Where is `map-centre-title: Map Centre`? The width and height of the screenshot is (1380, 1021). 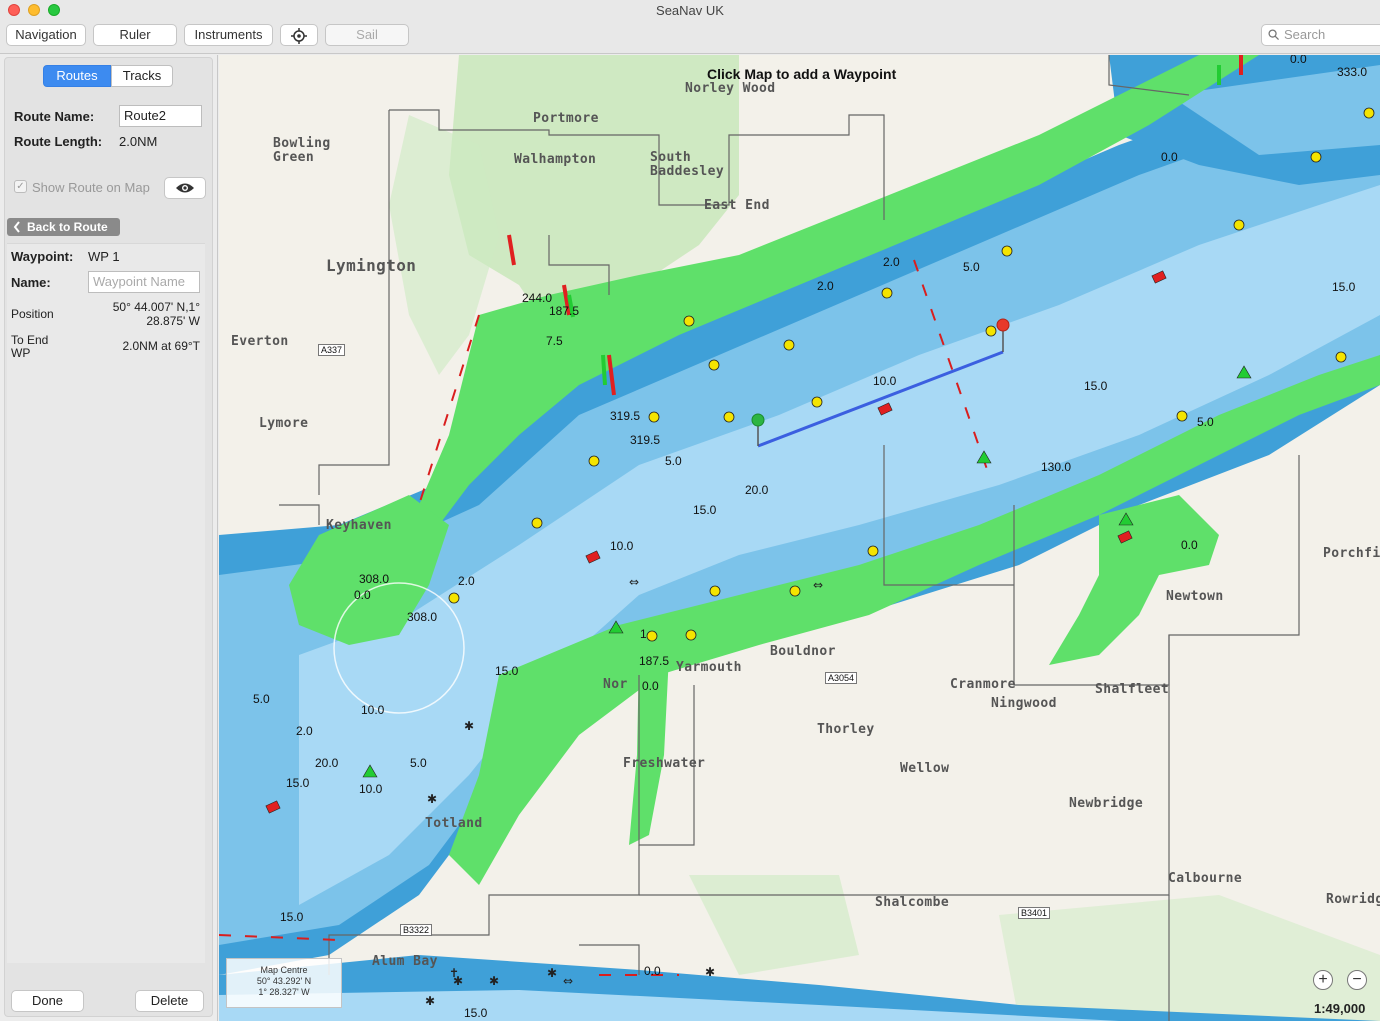 map-centre-title: Map Centre is located at coordinates (284, 970).